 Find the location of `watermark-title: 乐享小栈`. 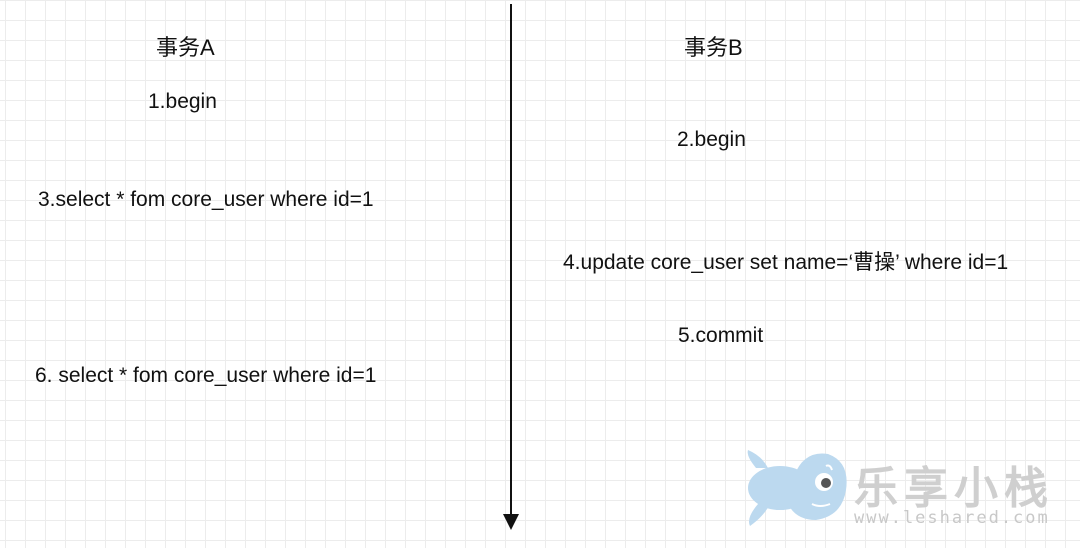

watermark-title: 乐享小栈 is located at coordinates (954, 488).